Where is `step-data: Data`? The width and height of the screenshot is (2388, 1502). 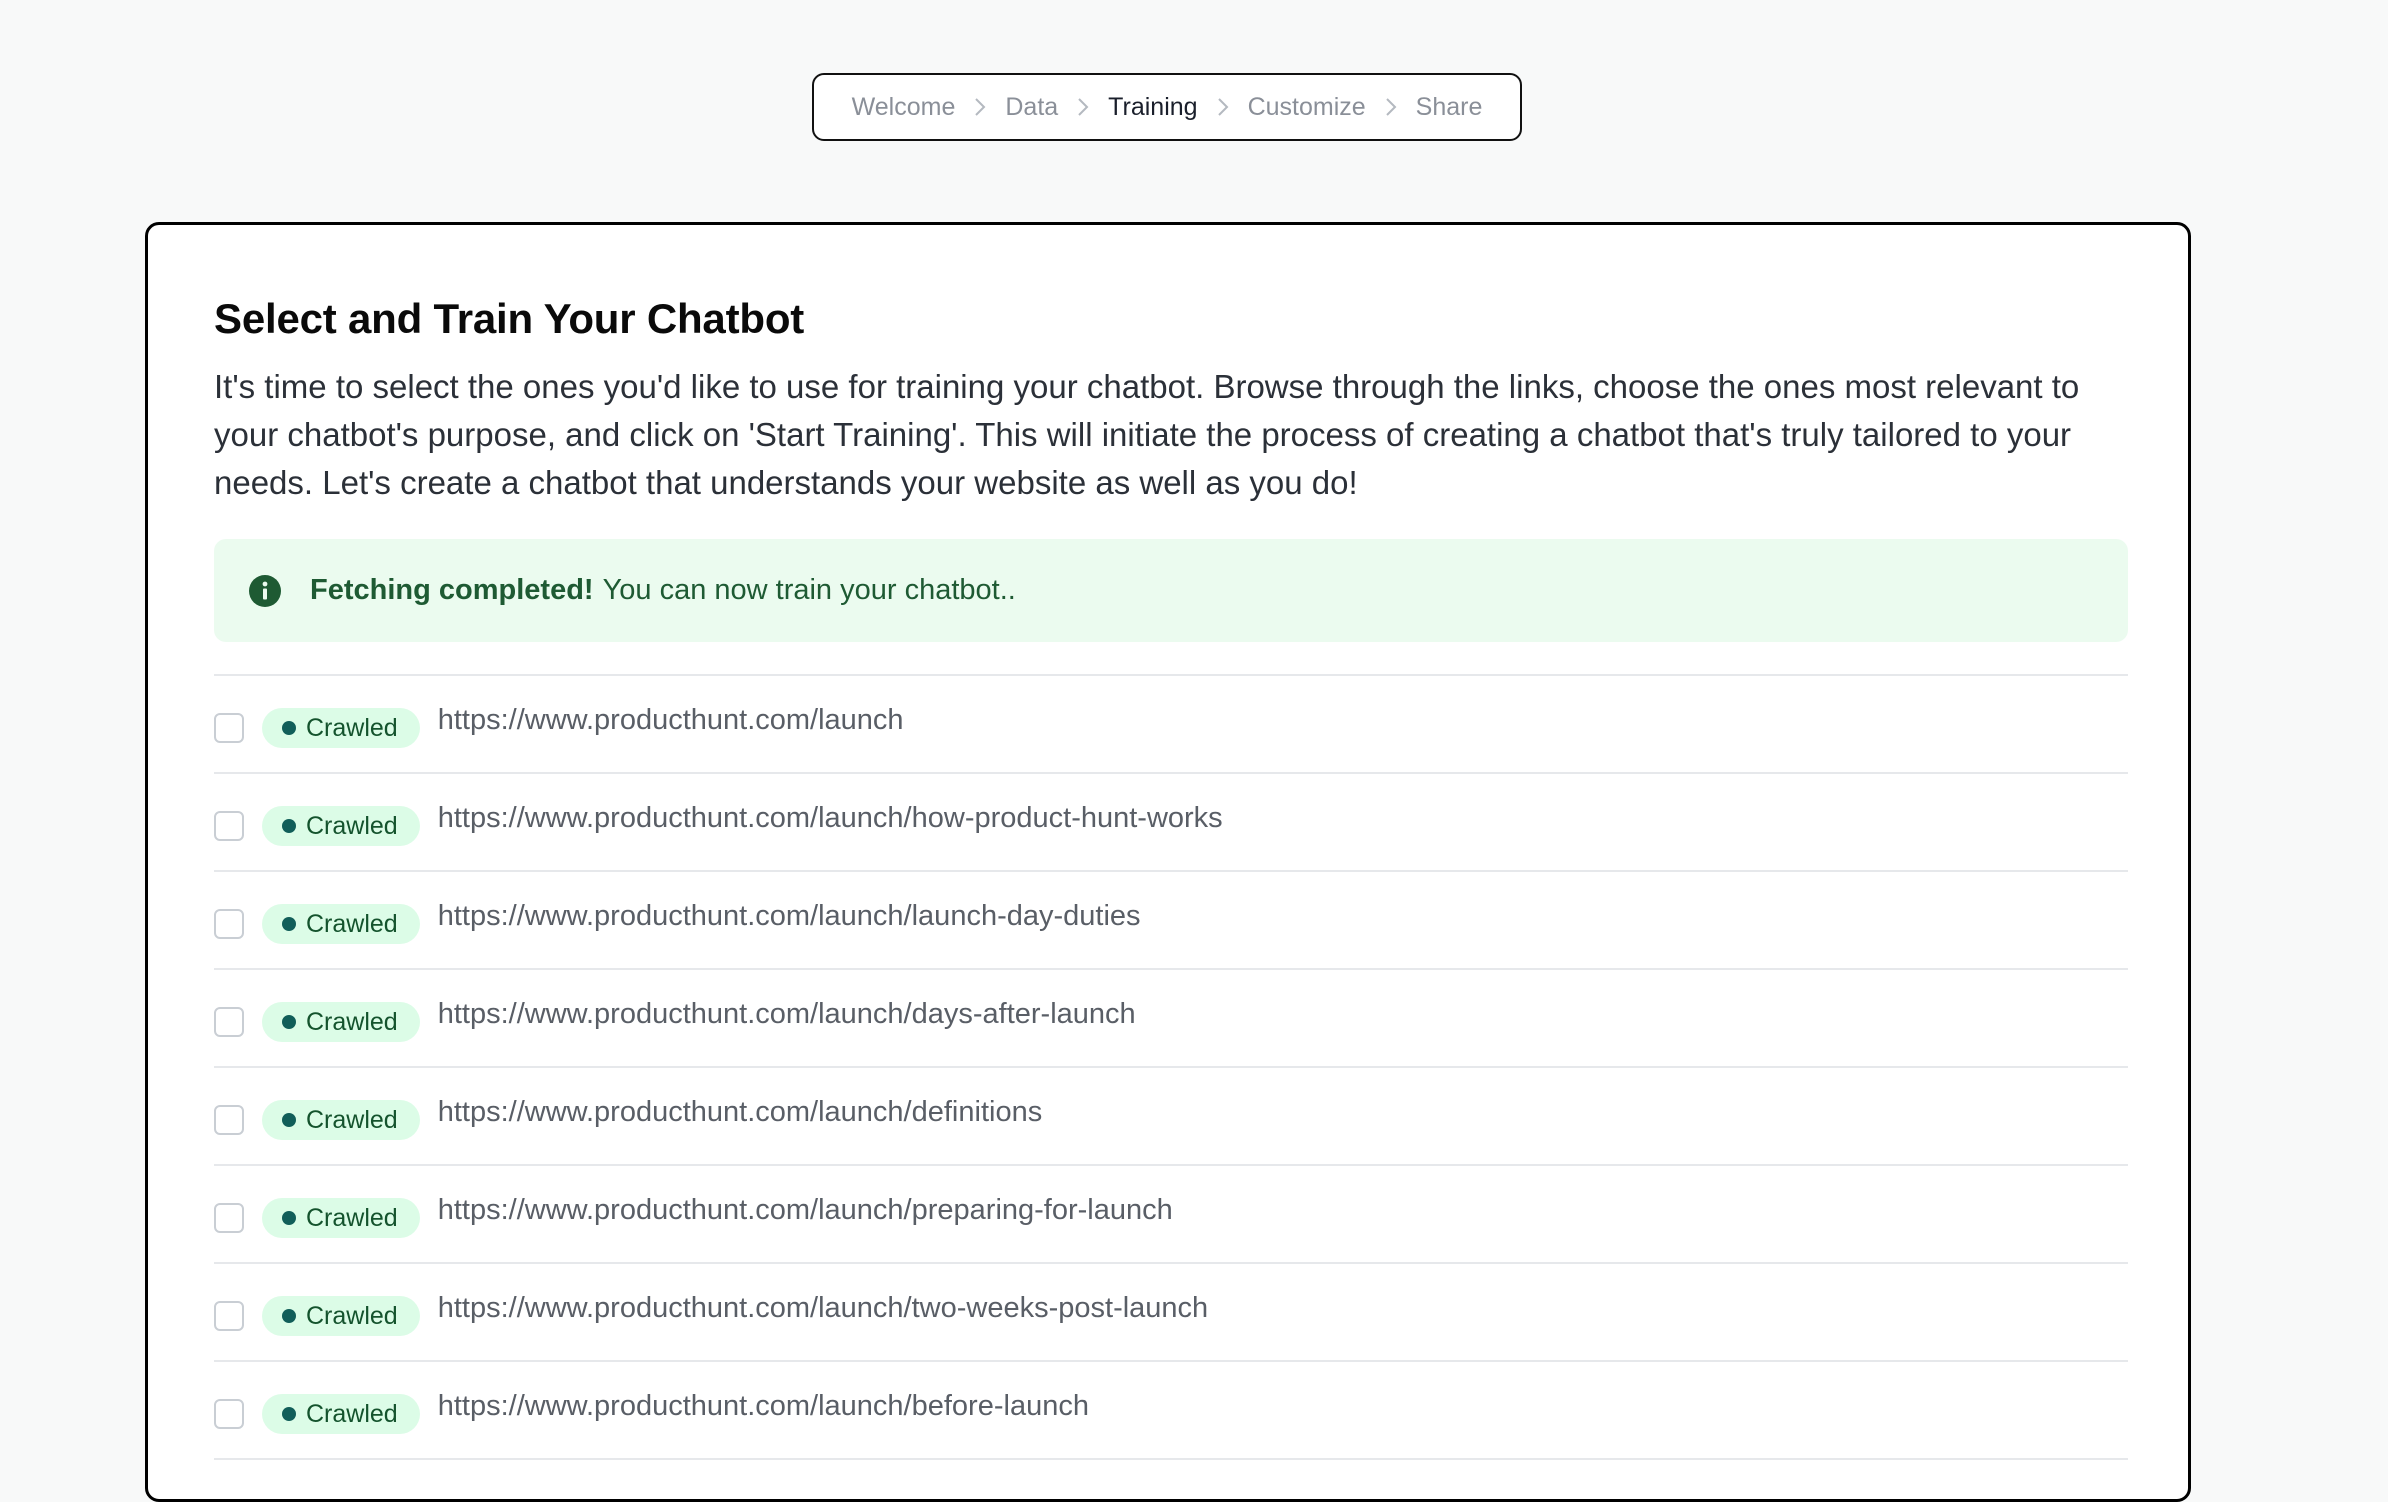 step-data: Data is located at coordinates (1031, 107).